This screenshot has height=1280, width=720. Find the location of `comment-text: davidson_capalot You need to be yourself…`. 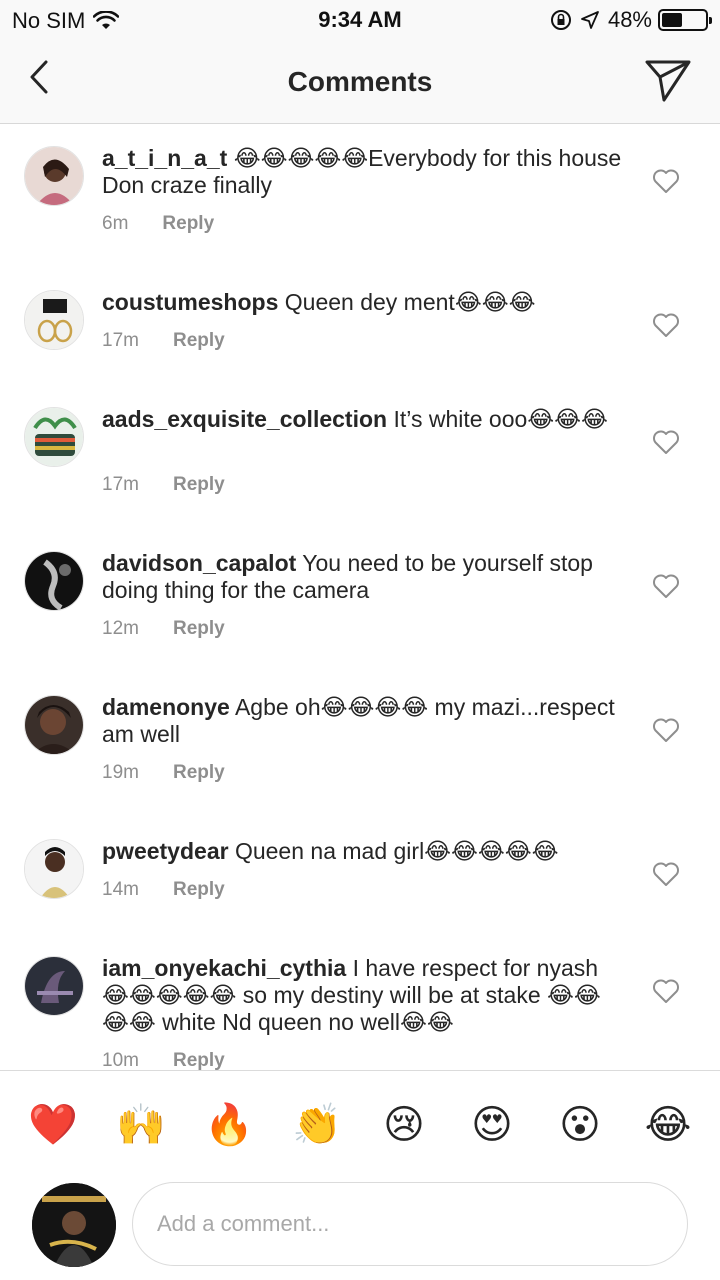

comment-text: davidson_capalot You need to be yourself… is located at coordinates (362, 577).